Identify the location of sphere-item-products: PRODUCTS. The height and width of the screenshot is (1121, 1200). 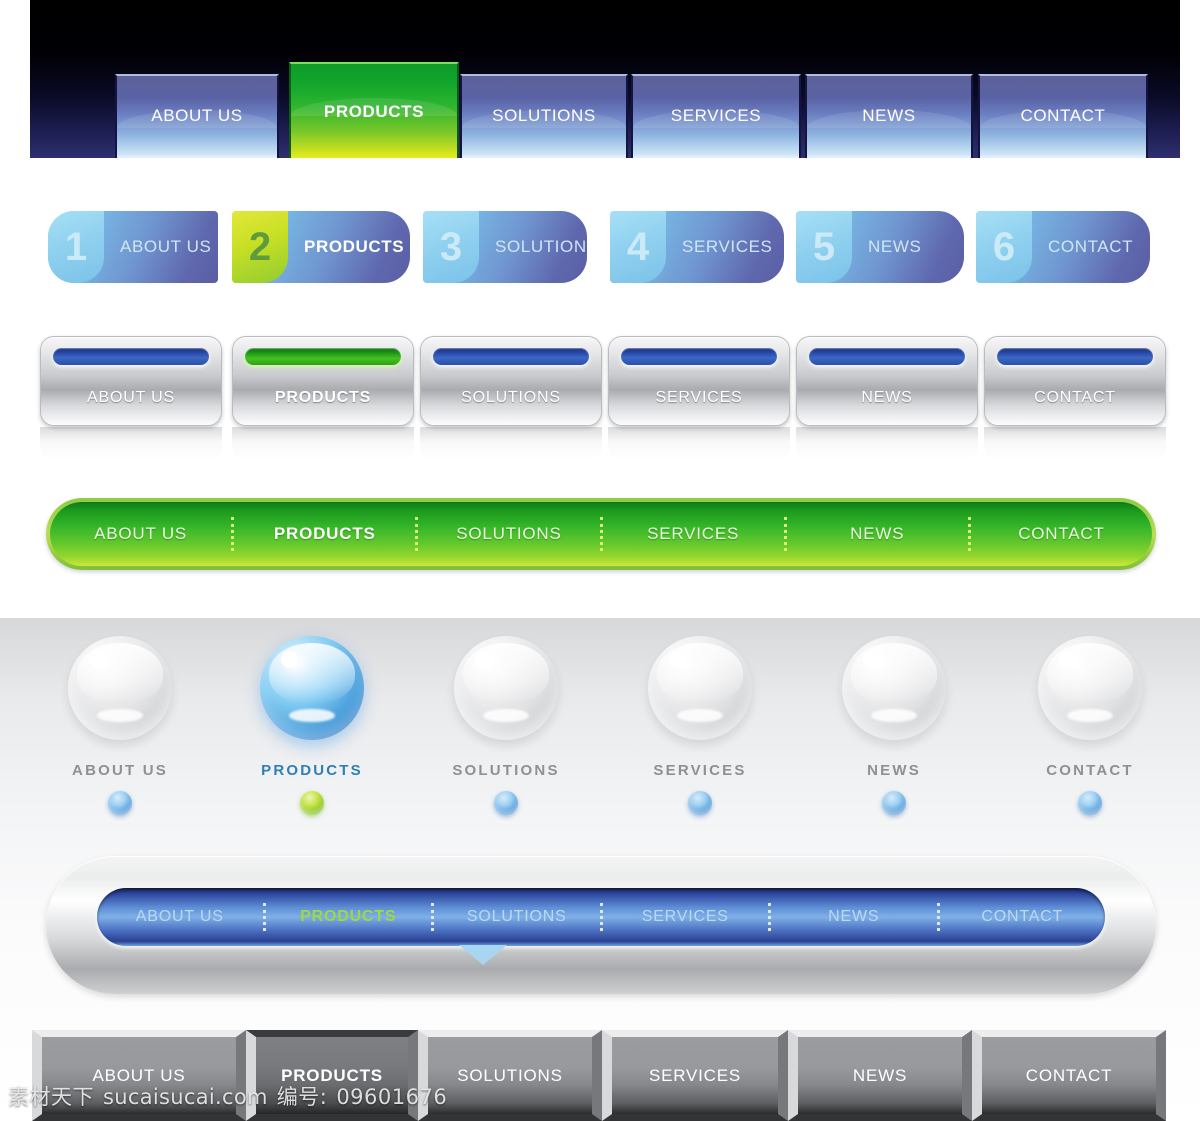
(312, 725).